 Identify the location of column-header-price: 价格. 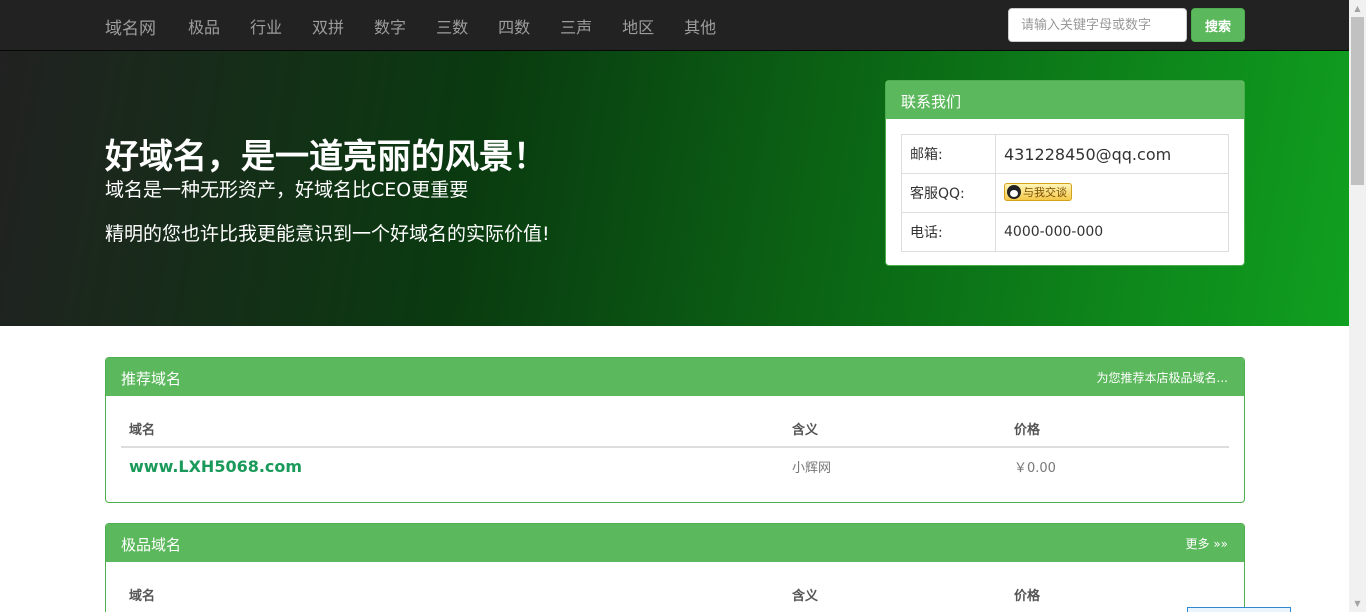
(1117, 429).